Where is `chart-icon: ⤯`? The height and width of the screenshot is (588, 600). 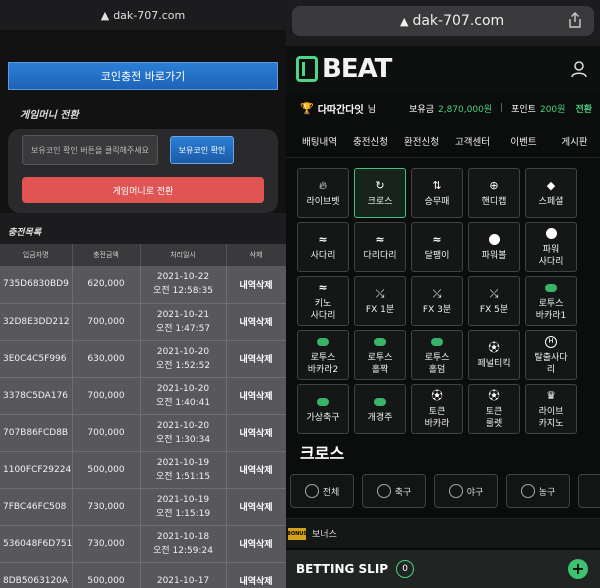 chart-icon: ⤯ is located at coordinates (380, 293).